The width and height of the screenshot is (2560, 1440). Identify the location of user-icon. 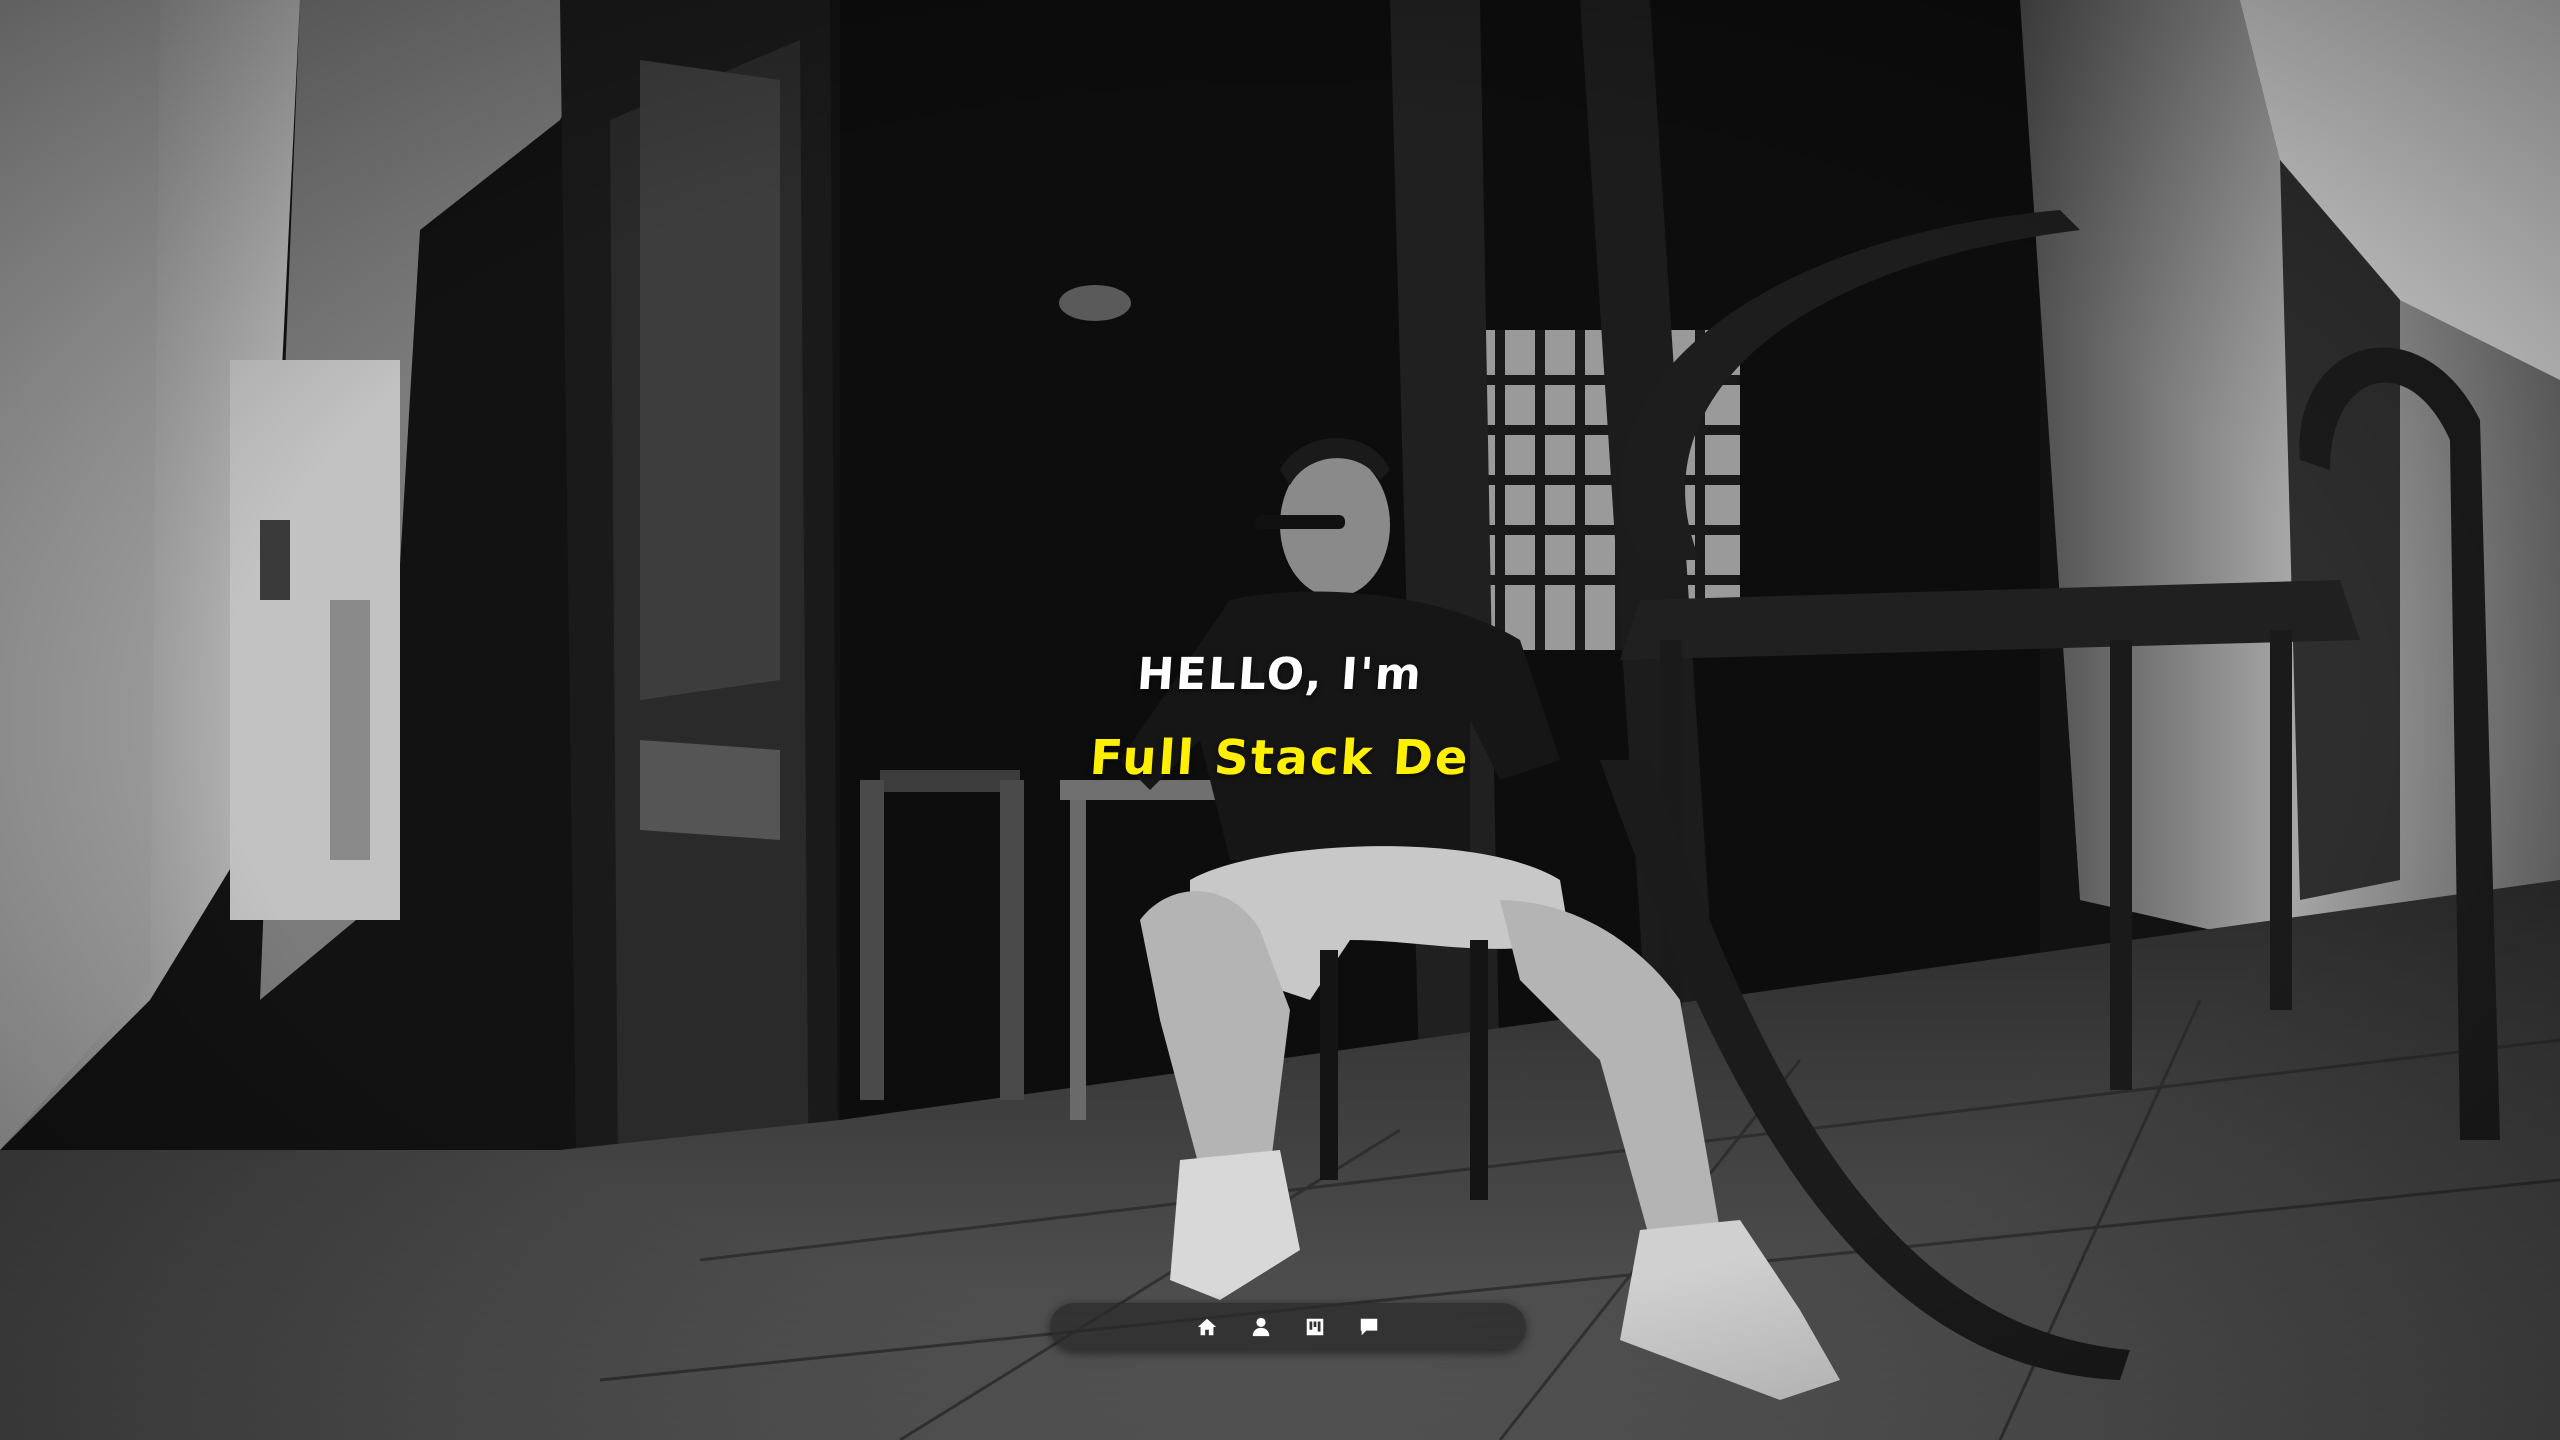
(1261, 1327).